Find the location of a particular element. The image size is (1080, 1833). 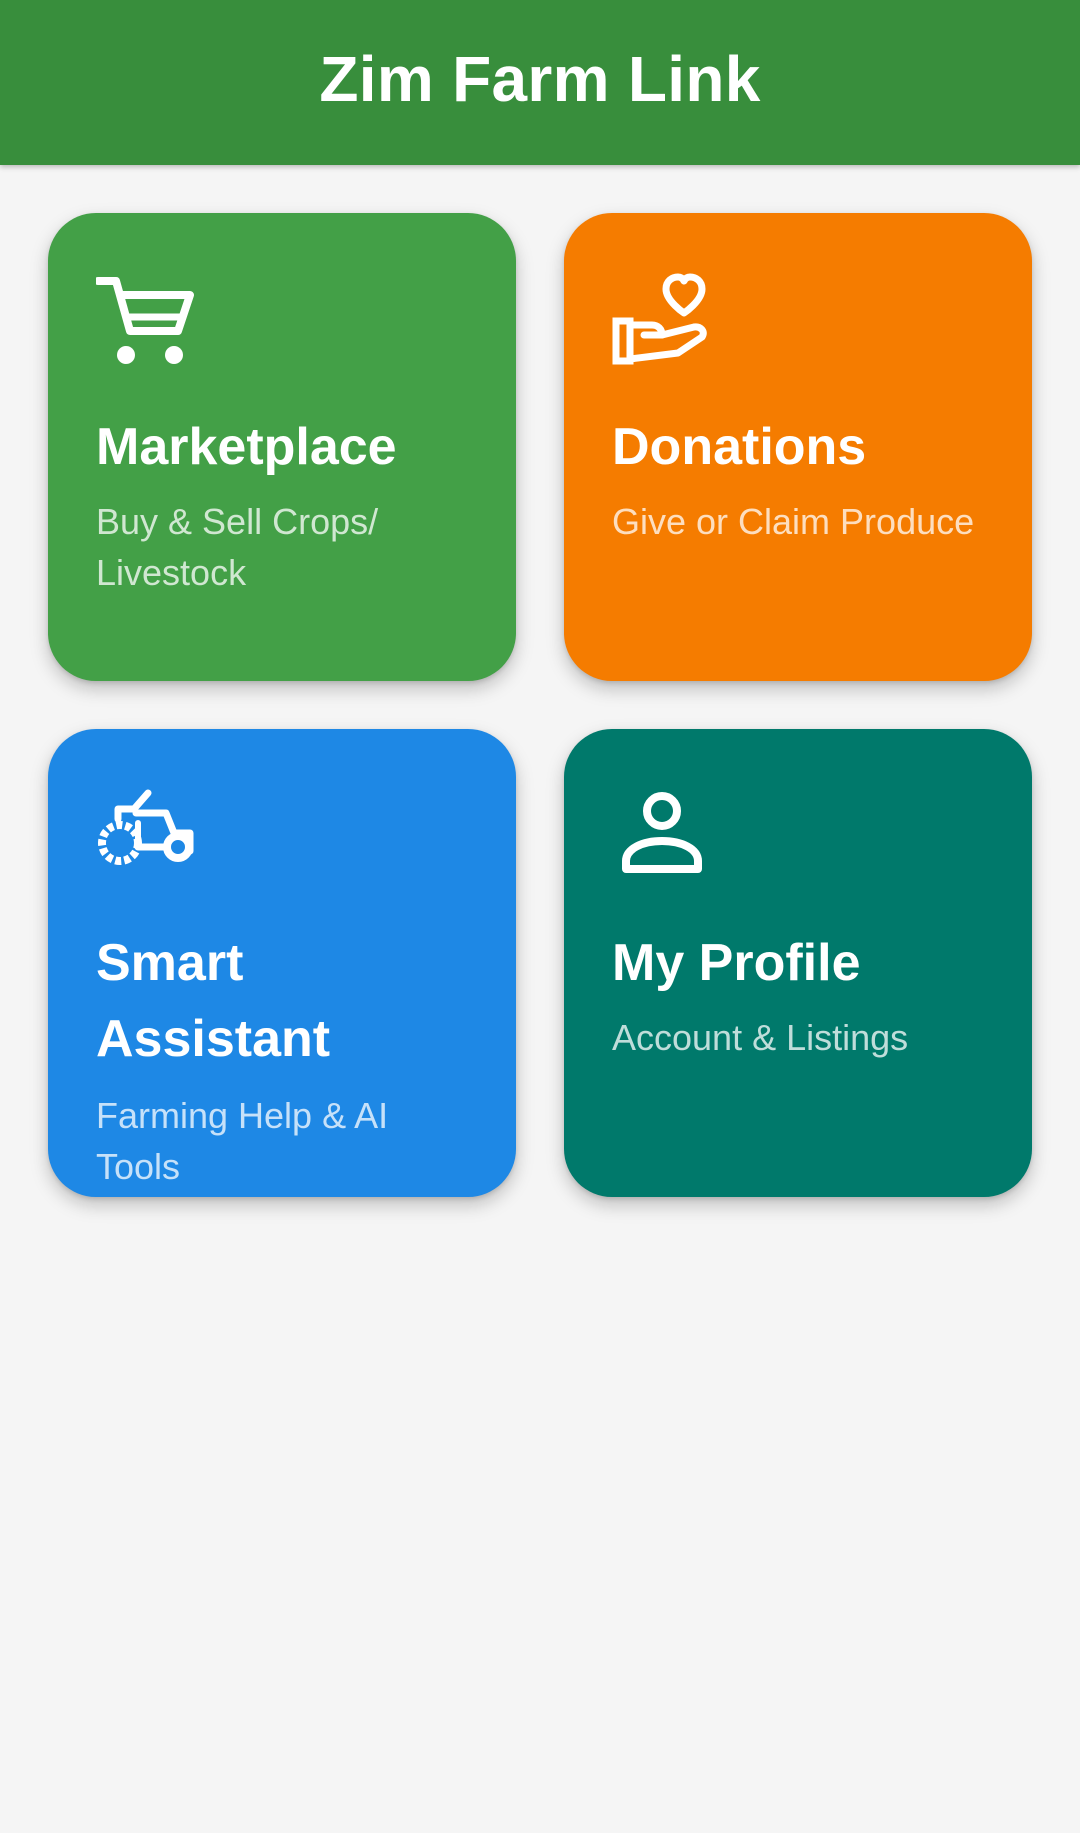

card-subtitle: Farming Help & AI Tools is located at coordinates (242, 1141).